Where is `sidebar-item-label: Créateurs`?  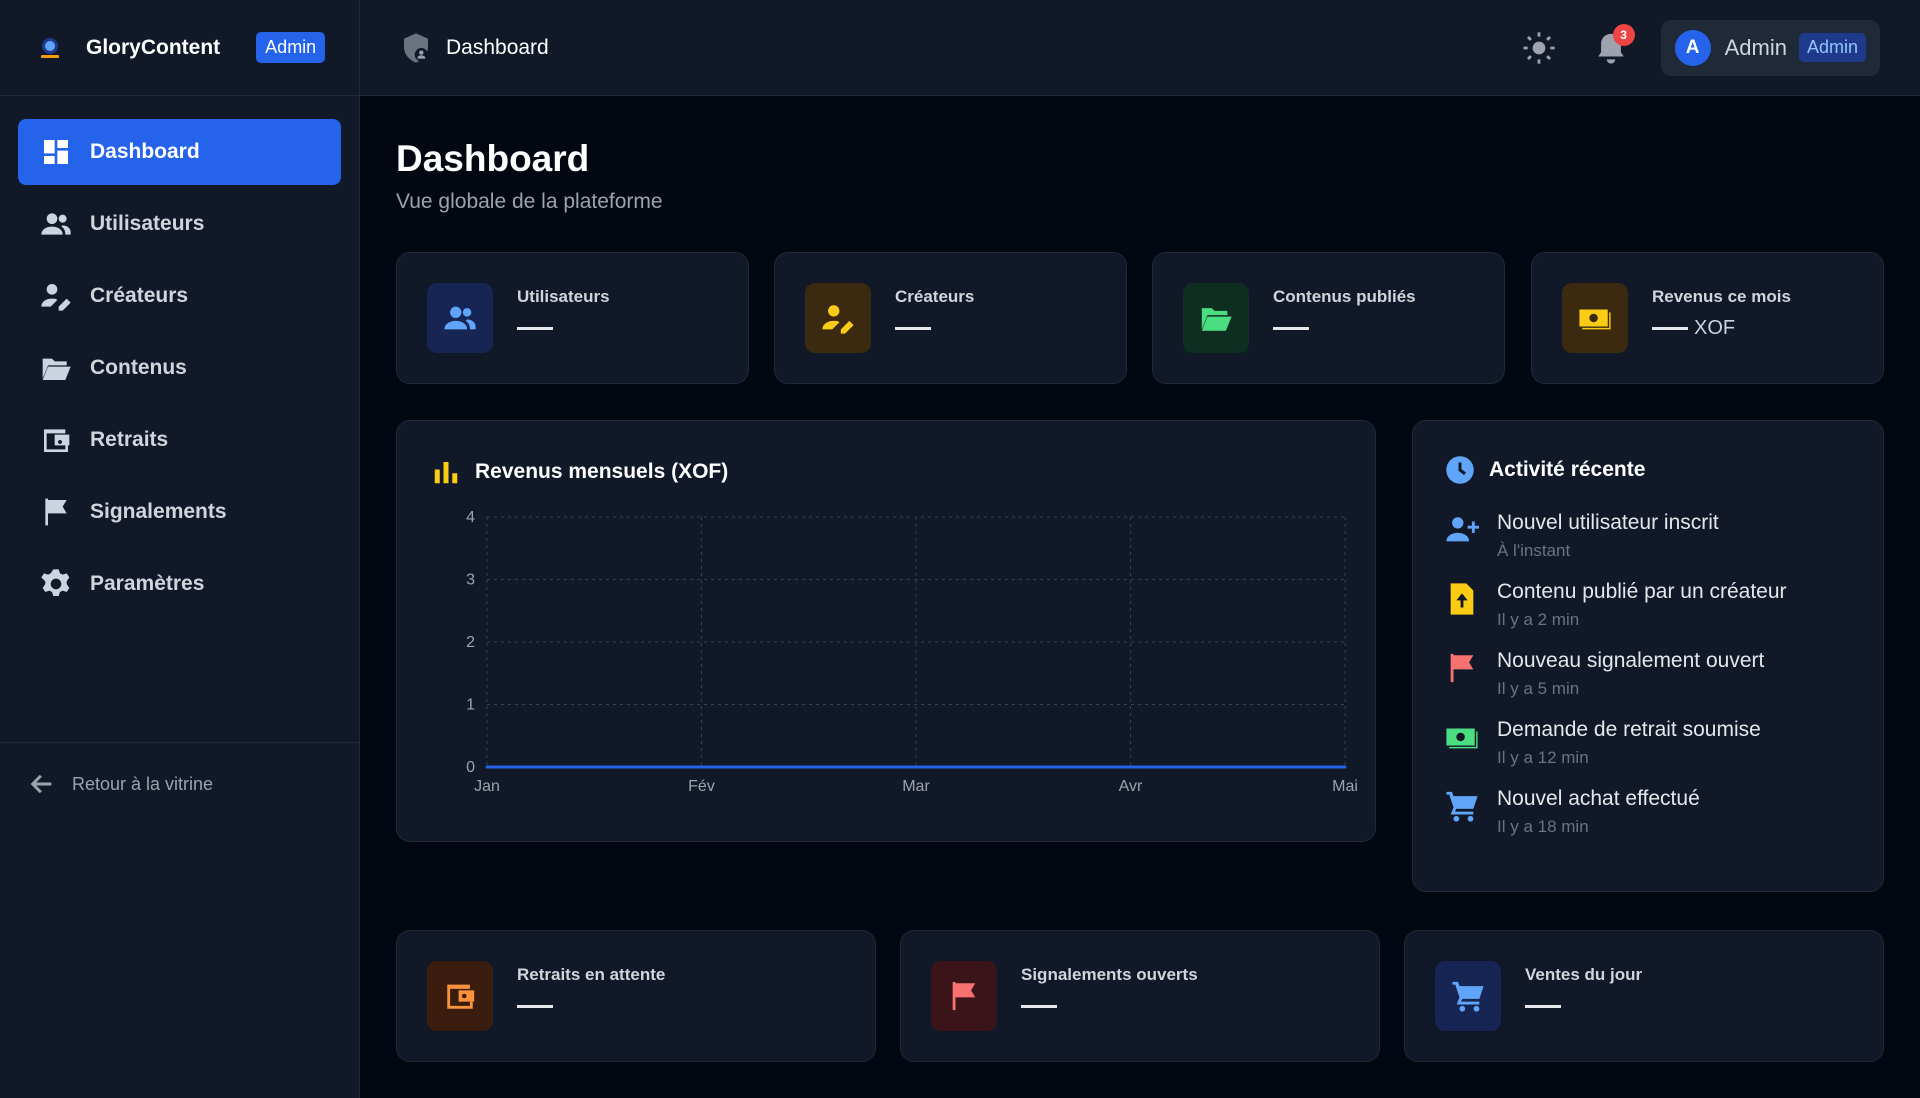 sidebar-item-label: Créateurs is located at coordinates (139, 295).